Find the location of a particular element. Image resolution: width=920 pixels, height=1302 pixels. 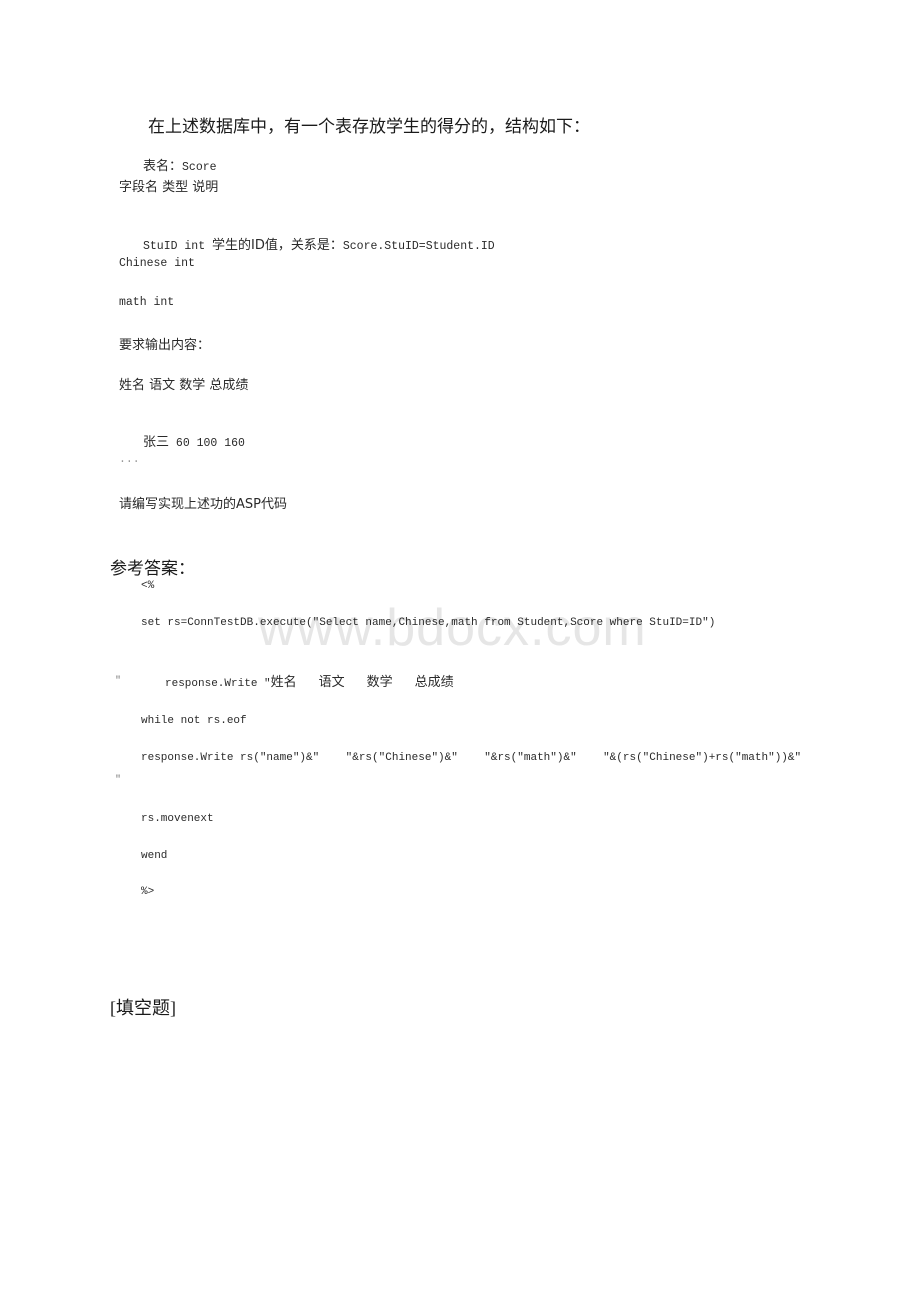

table-name-value: Score is located at coordinates (199, 167).